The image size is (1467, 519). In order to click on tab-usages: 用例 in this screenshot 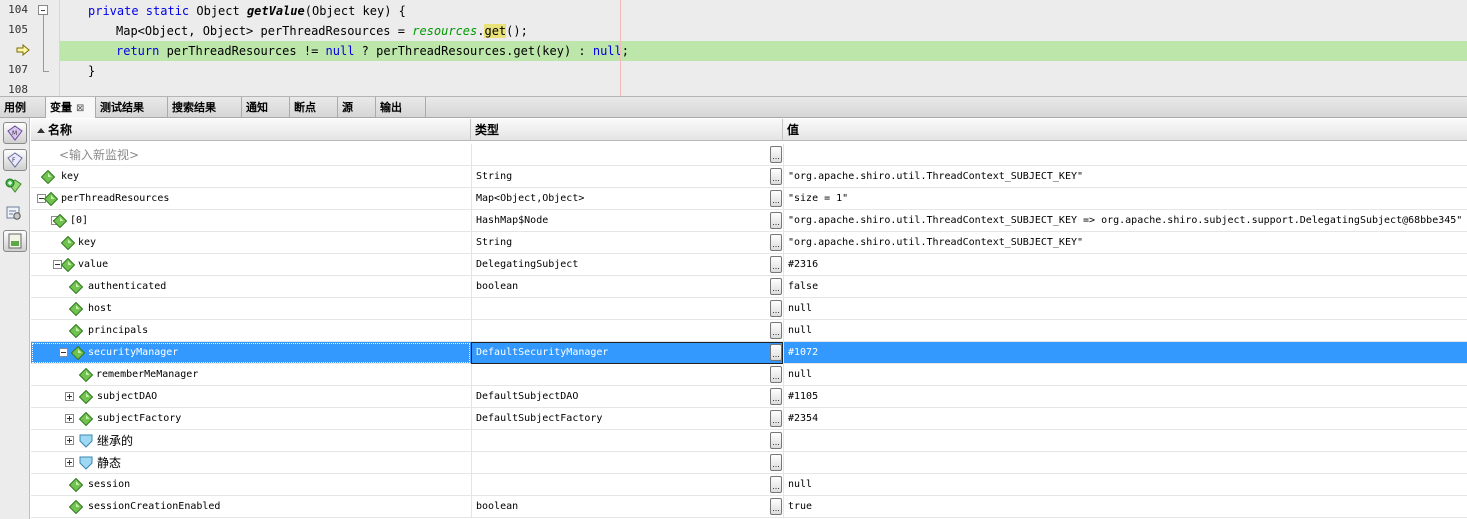, I will do `click(23, 107)`.